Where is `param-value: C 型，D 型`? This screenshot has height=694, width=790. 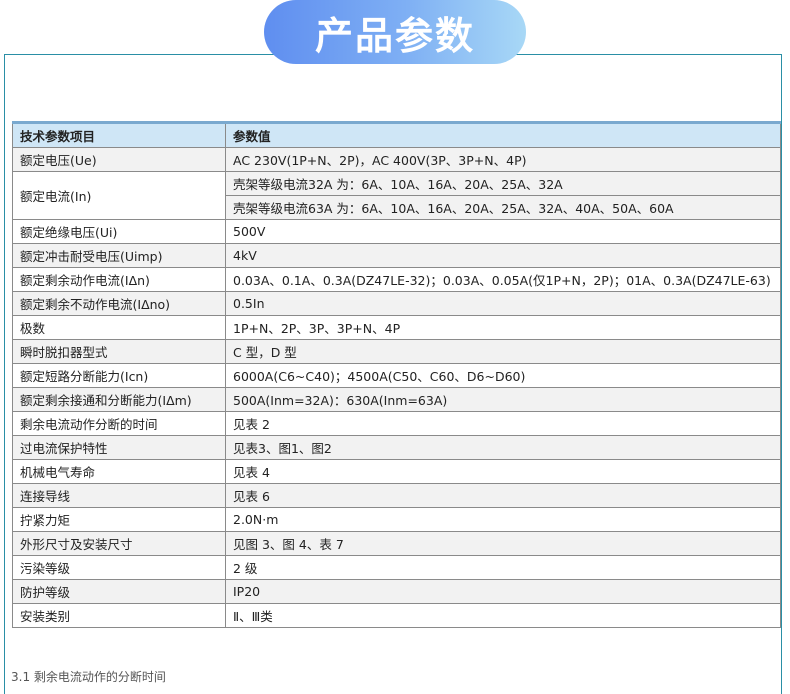
param-value: C 型，D 型 is located at coordinates (503, 351).